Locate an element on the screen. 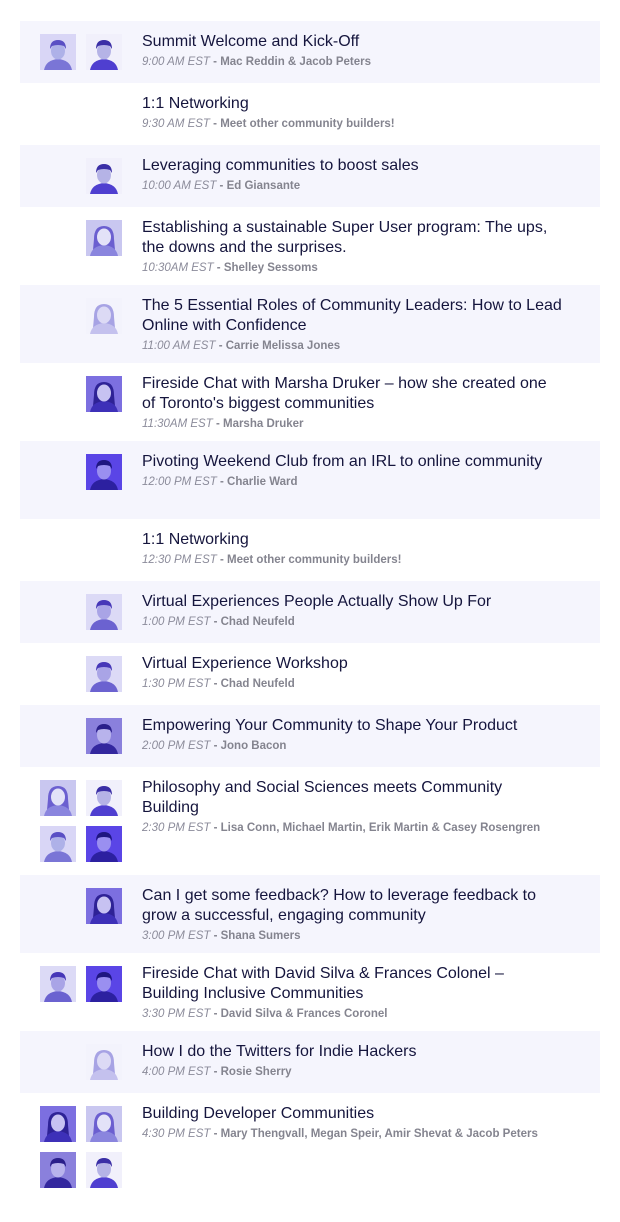 The width and height of the screenshot is (620, 1222). session-time: 2:00 PM EST is located at coordinates (176, 746).